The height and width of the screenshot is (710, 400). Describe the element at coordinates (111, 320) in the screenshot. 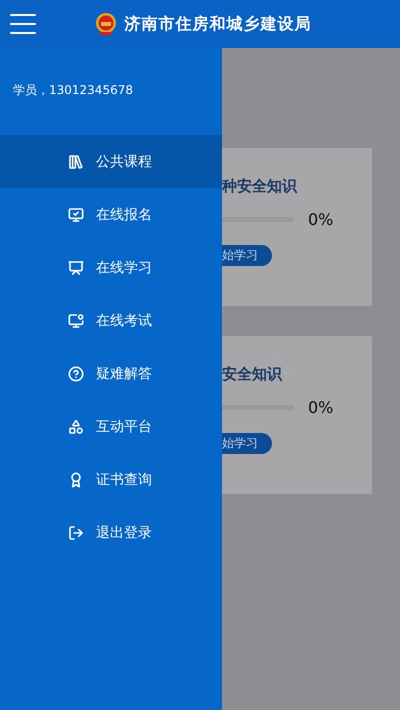

I see `drawer-menu-item: 在线考试` at that location.